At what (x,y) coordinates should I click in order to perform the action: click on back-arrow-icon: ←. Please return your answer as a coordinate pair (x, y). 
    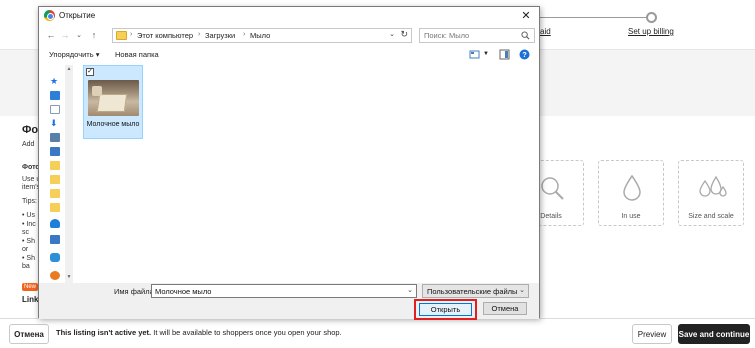
    Looking at the image, I should click on (51, 35).